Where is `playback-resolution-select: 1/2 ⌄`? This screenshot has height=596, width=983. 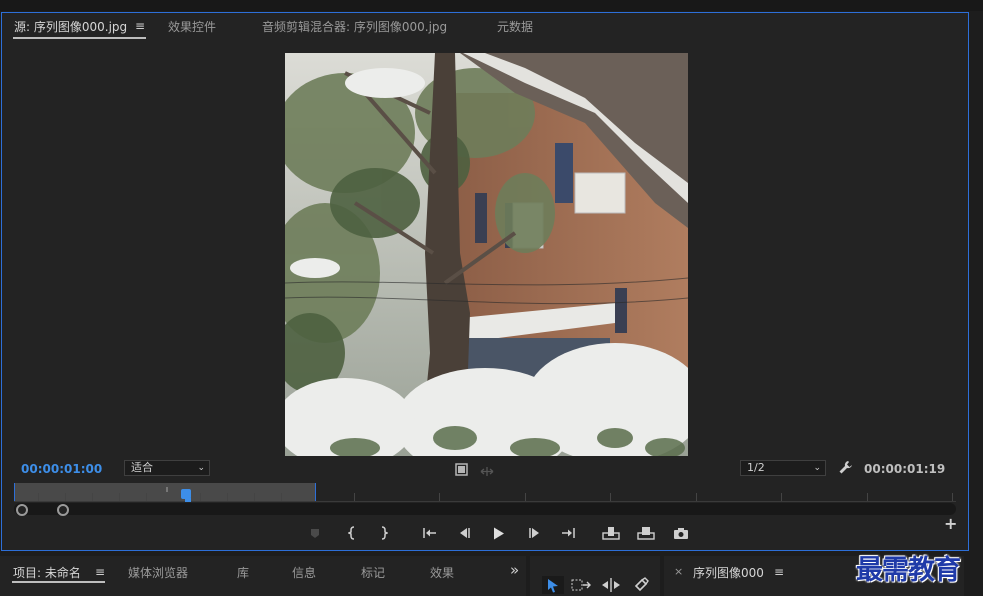
playback-resolution-select: 1/2 ⌄ is located at coordinates (783, 468).